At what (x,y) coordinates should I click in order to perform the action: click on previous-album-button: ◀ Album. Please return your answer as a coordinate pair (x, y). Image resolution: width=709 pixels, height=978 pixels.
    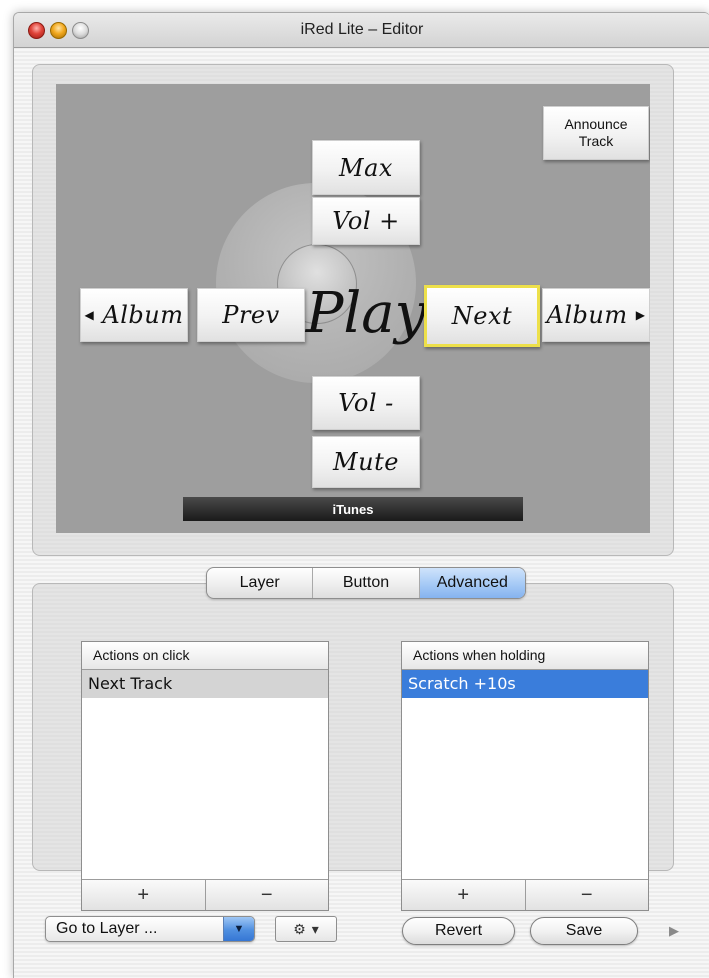
    Looking at the image, I should click on (134, 315).